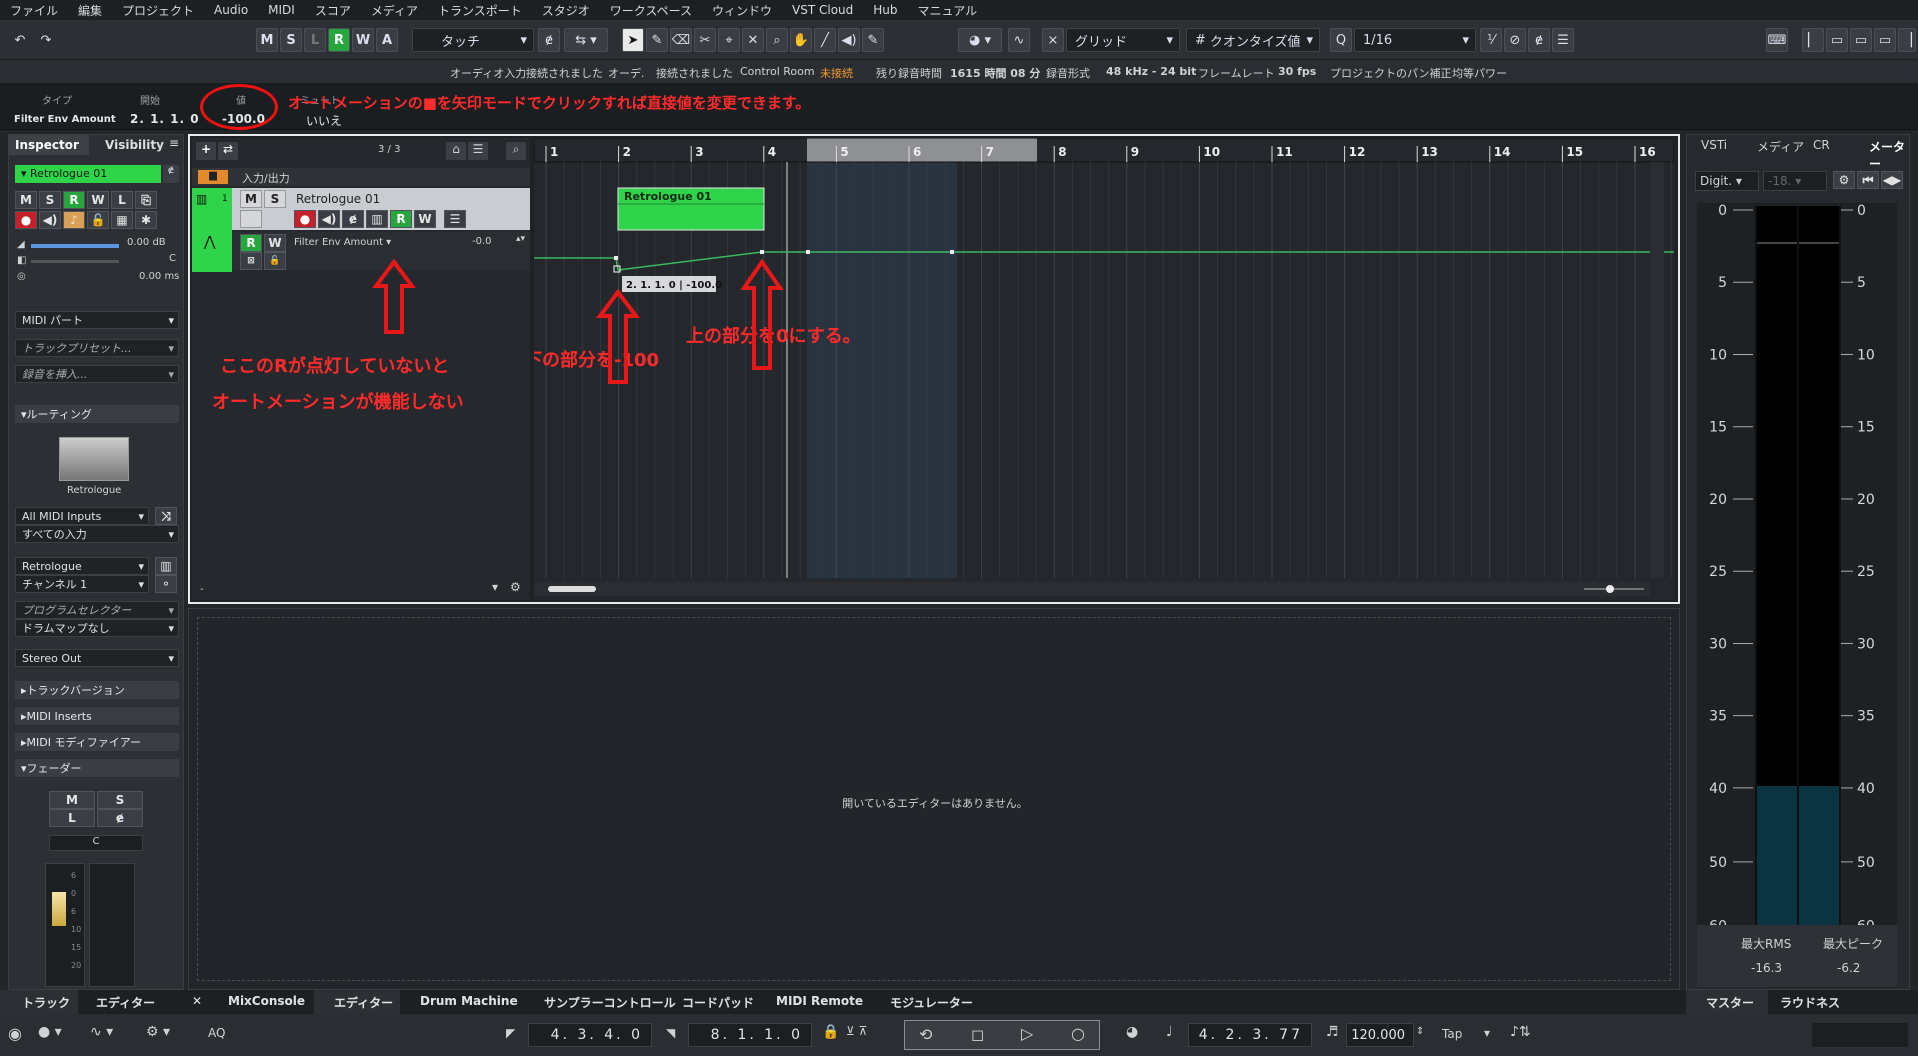 The width and height of the screenshot is (1918, 1056). What do you see at coordinates (315, 40) in the screenshot?
I see `listen-button: L` at bounding box center [315, 40].